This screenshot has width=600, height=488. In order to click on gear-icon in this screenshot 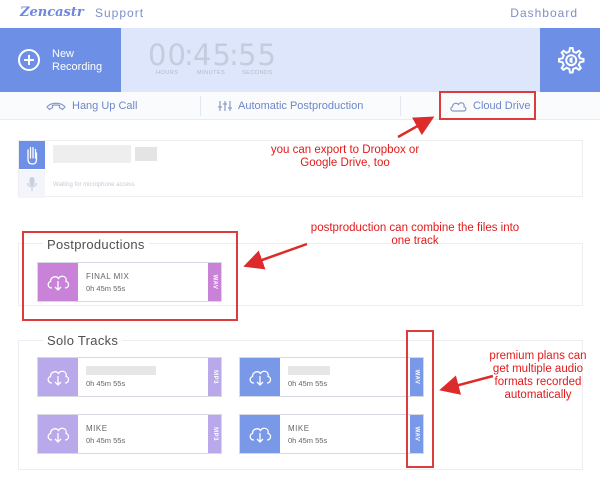, I will do `click(571, 60)`.